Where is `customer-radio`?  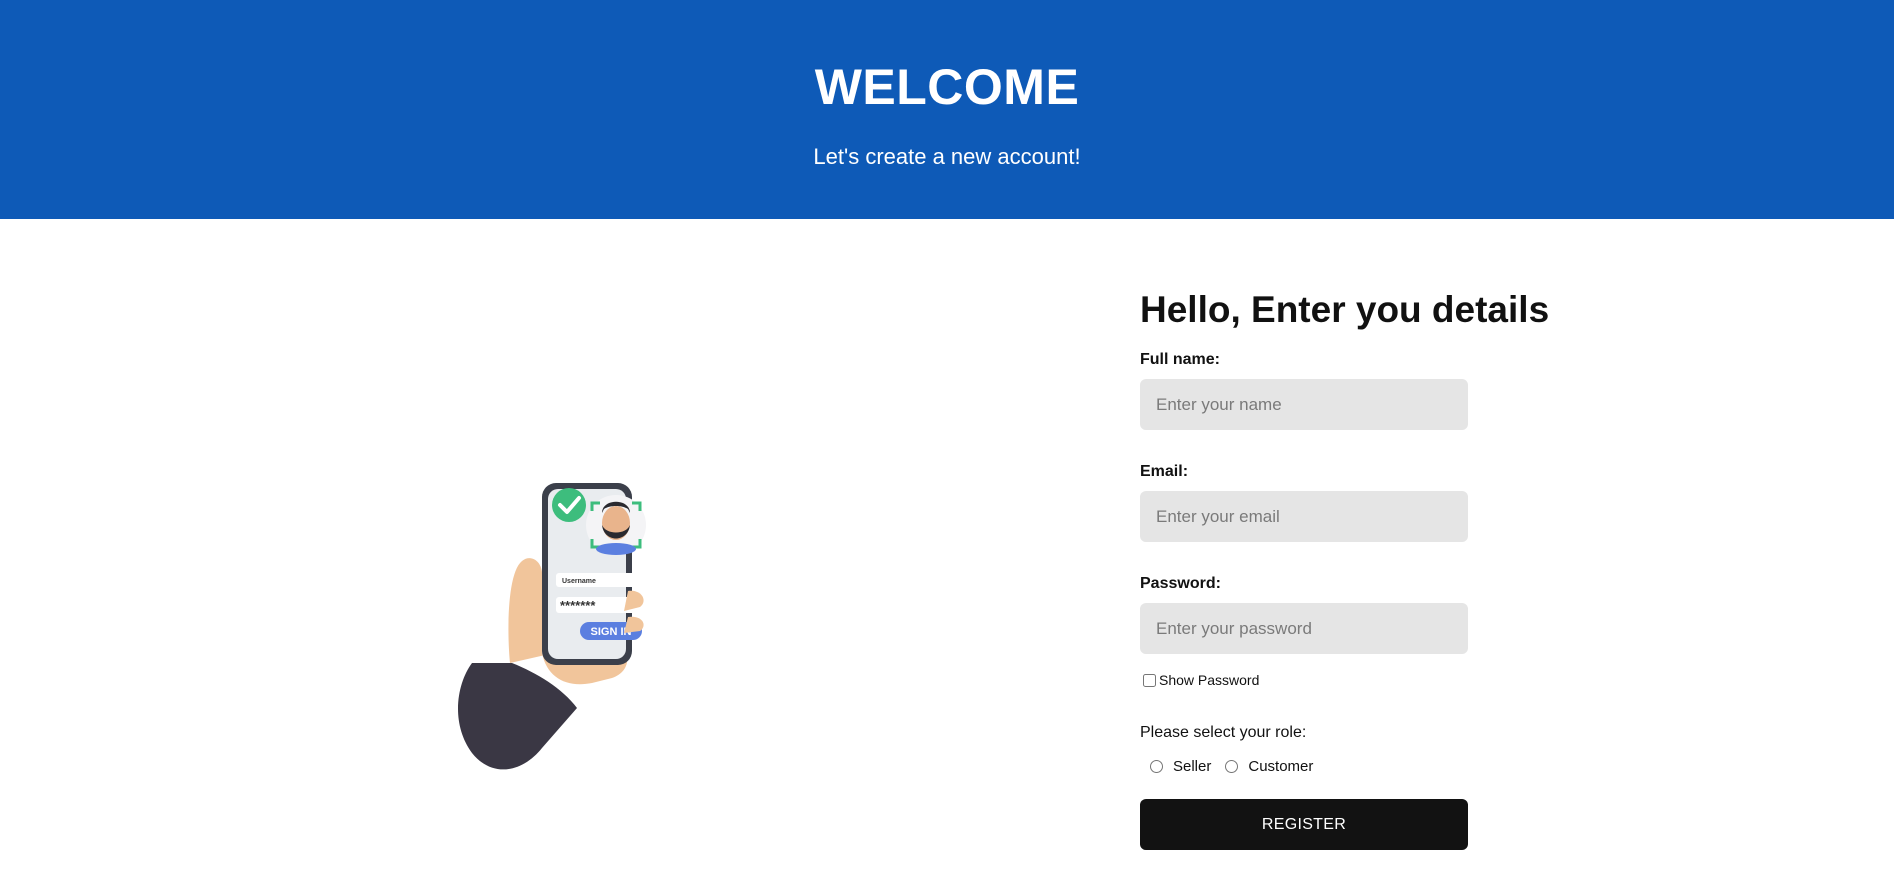 customer-radio is located at coordinates (1232, 766).